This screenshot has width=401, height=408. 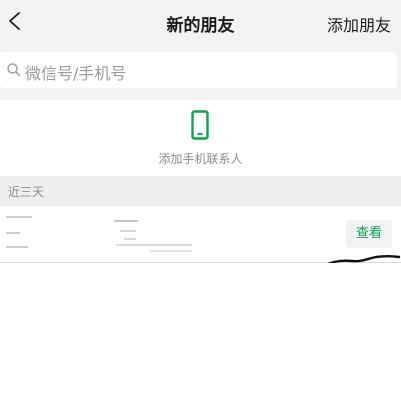 What do you see at coordinates (369, 234) in the screenshot?
I see `view-button: 查看` at bounding box center [369, 234].